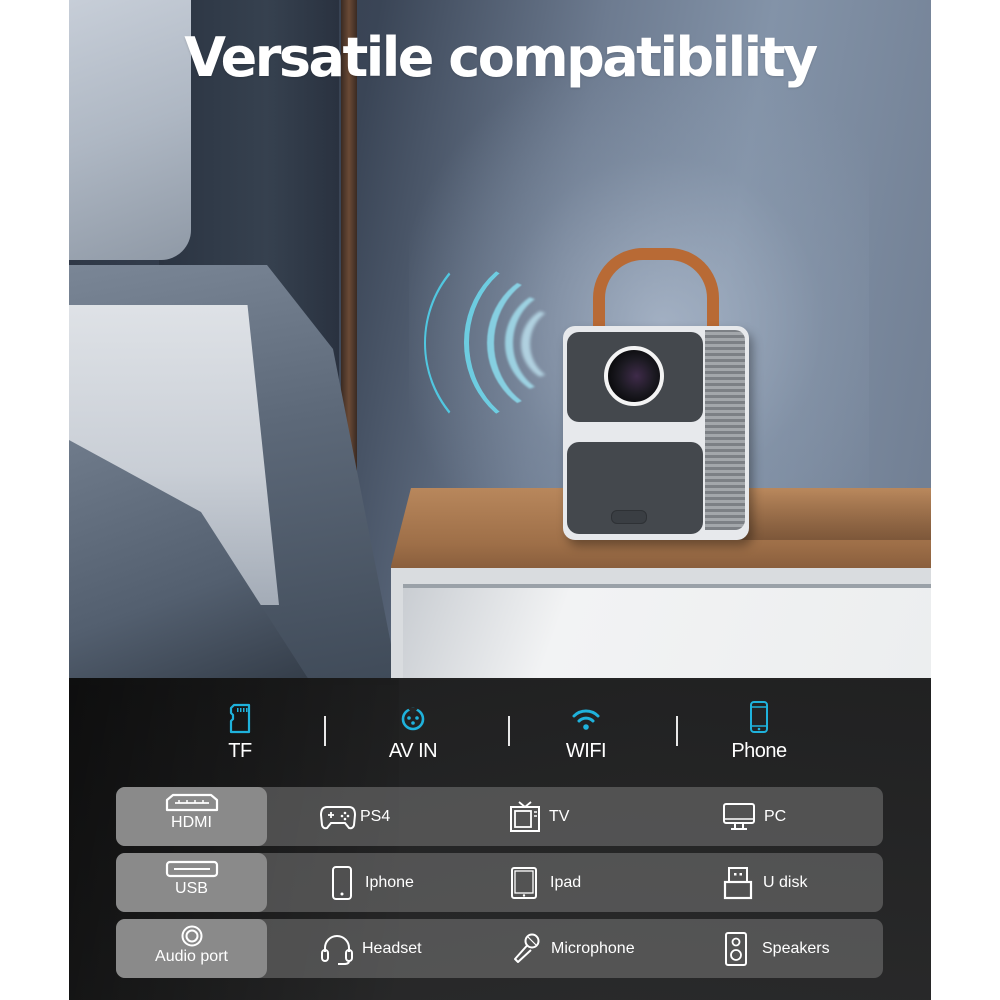 The width and height of the screenshot is (1000, 1000). What do you see at coordinates (240, 751) in the screenshot?
I see `feature-label: TF` at bounding box center [240, 751].